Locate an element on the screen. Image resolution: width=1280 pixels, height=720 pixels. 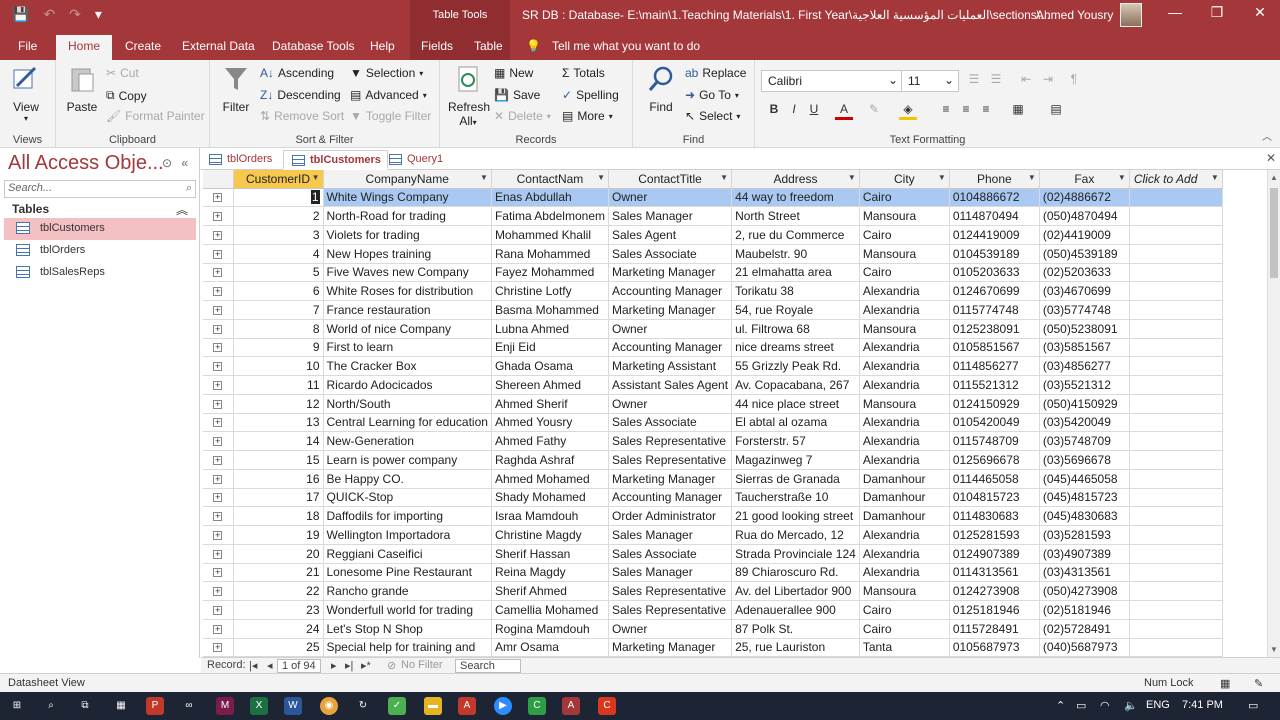
cell-contactname: Ahmed Mohamed is located at coordinates (550, 479).